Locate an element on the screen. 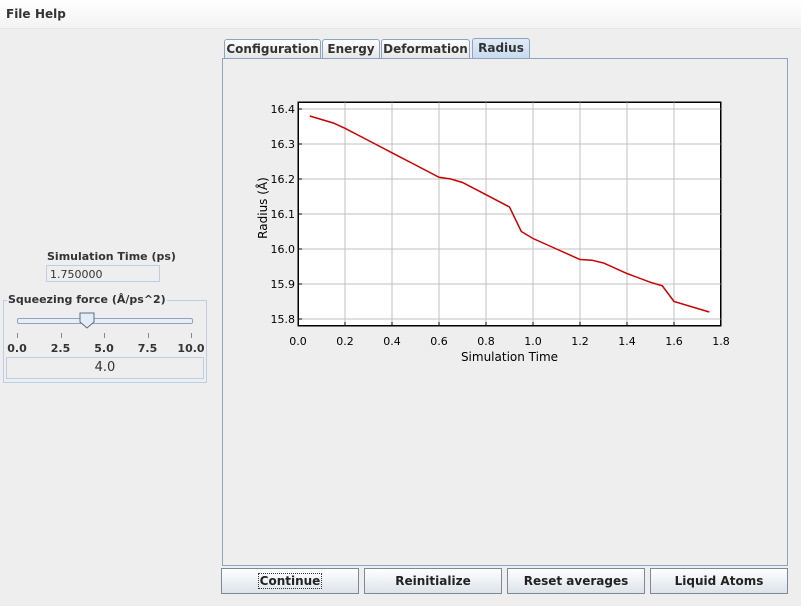 The height and width of the screenshot is (606, 801). slider-tick-label: 5.0 is located at coordinates (104, 348).